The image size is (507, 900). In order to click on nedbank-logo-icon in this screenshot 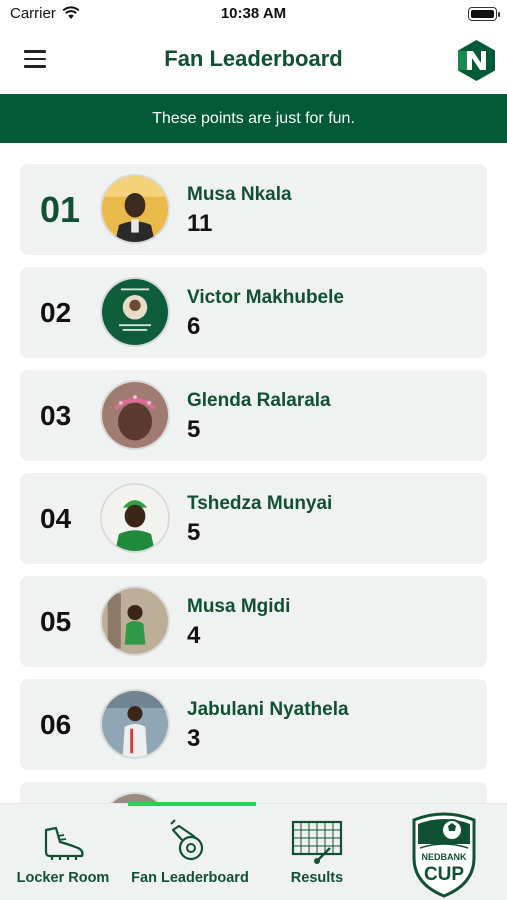, I will do `click(476, 60)`.